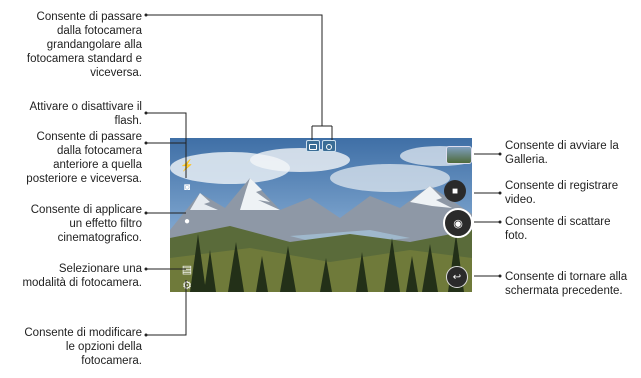  What do you see at coordinates (562, 193) in the screenshot?
I see `callout-record-video: Consente di registrare video.` at bounding box center [562, 193].